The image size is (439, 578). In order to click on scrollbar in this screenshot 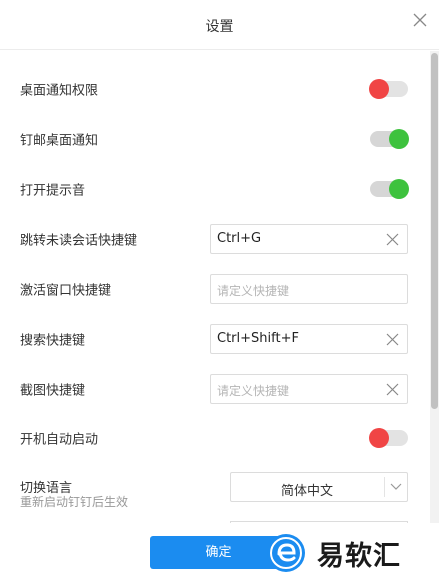, I will do `click(434, 287)`.